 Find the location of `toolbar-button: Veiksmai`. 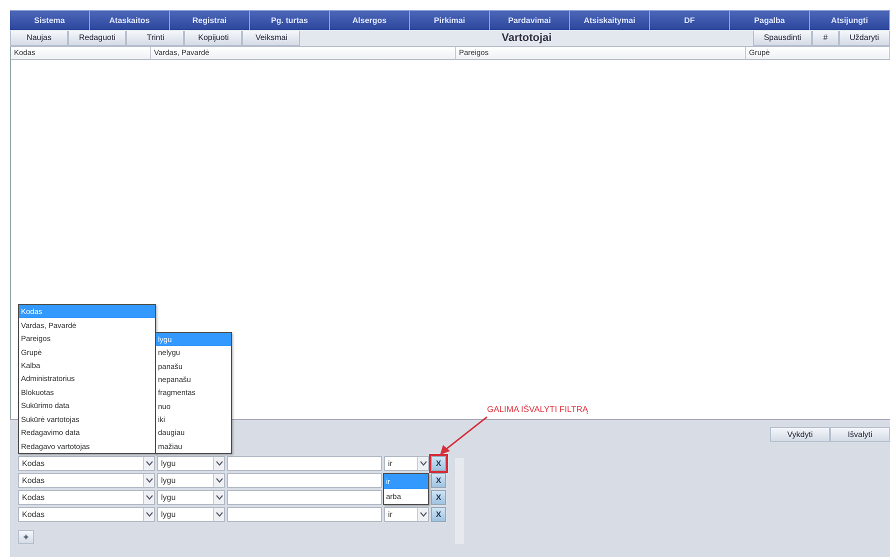

toolbar-button: Veiksmai is located at coordinates (271, 38).